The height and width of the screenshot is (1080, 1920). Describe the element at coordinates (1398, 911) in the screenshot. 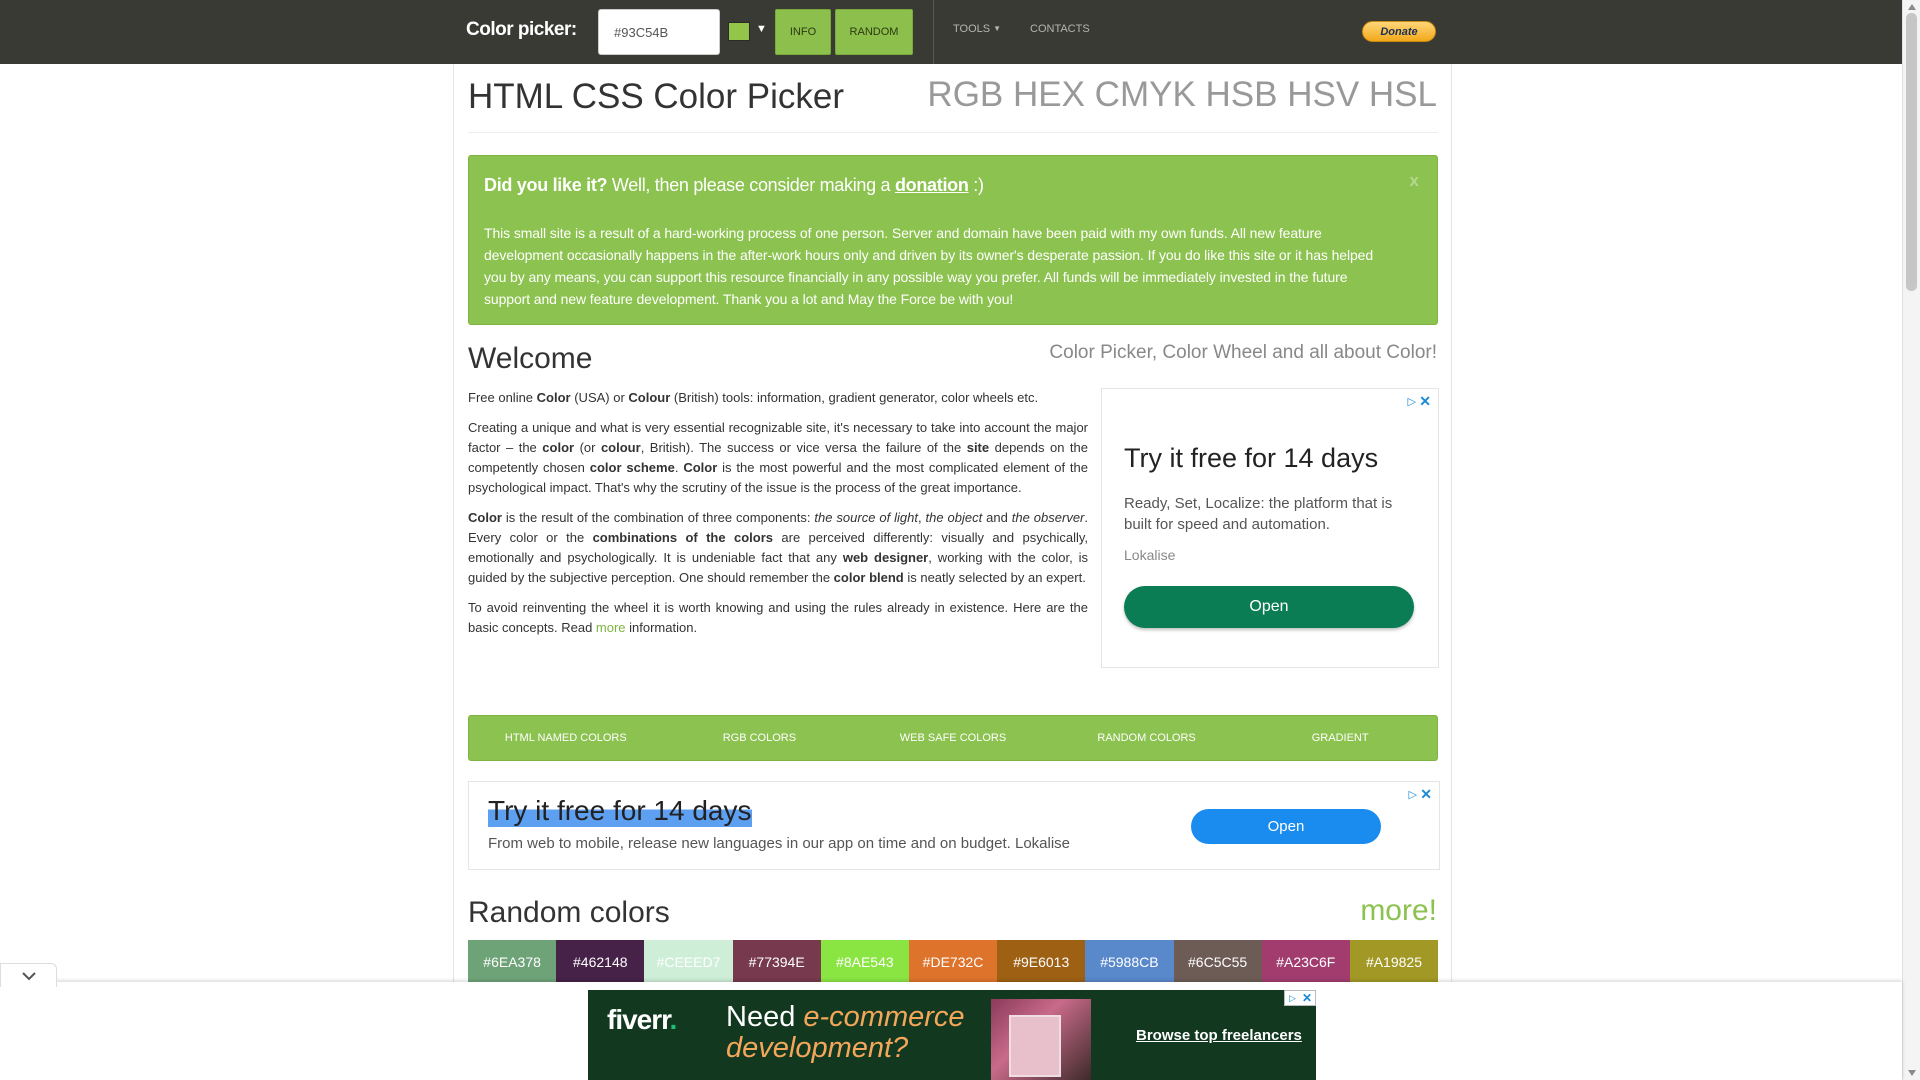

I see `more-colors-link: more!` at that location.